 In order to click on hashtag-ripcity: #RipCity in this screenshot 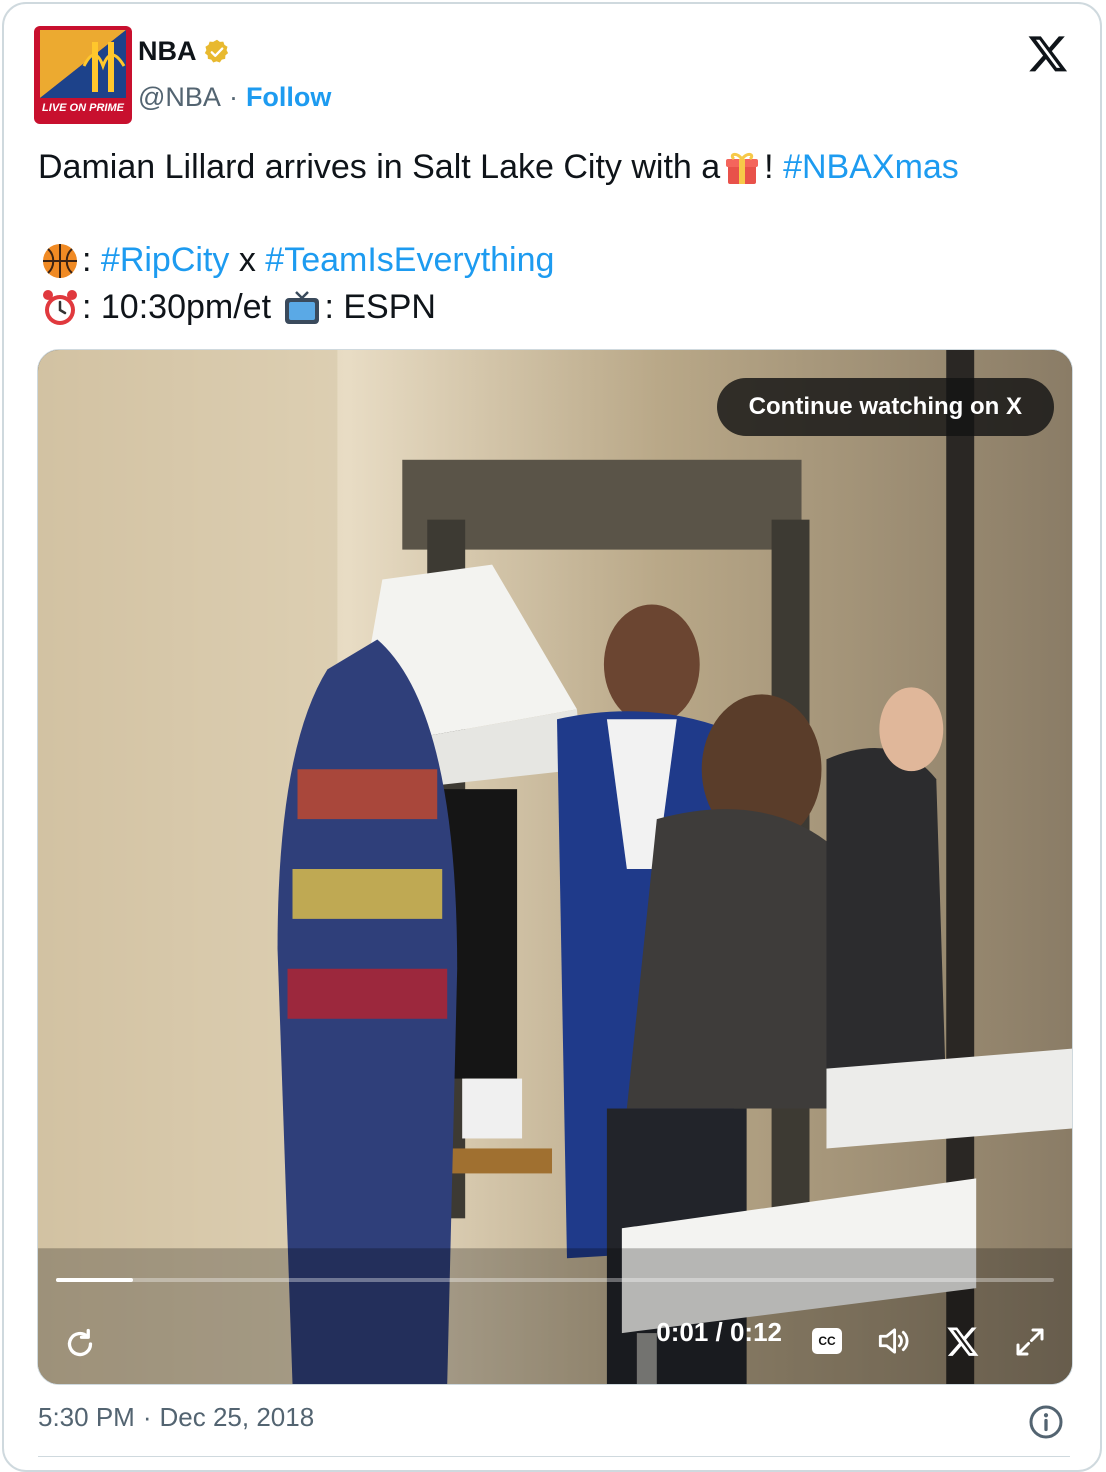, I will do `click(165, 260)`.